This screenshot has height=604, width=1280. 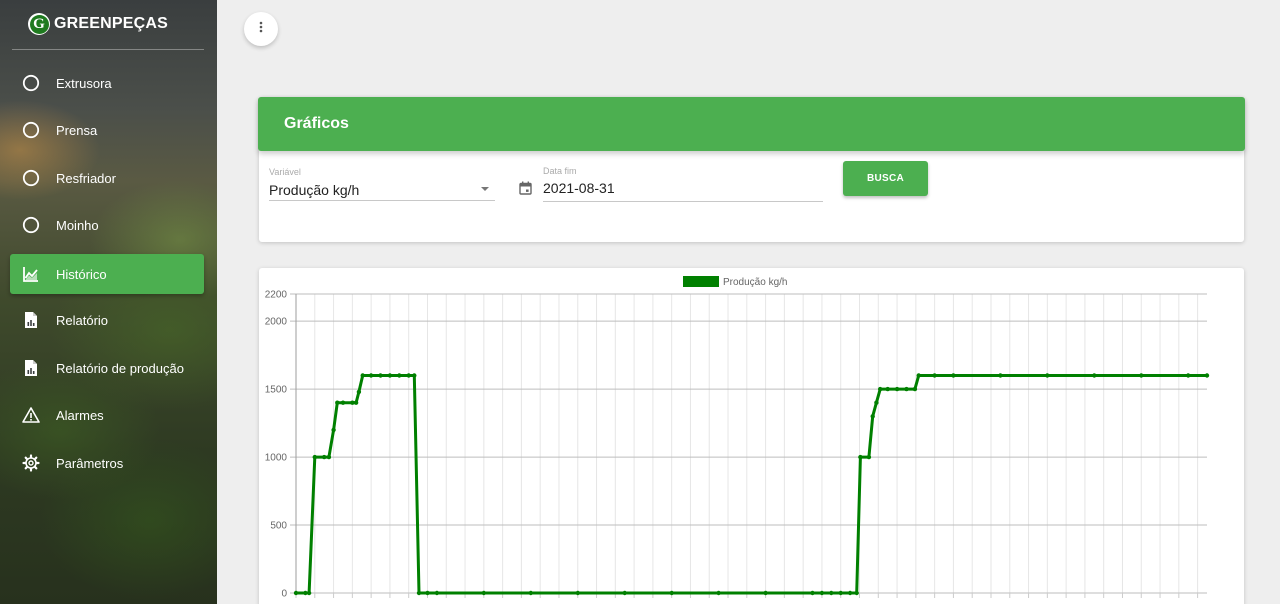 I want to click on chart-legend: Produção kg/h, so click(x=735, y=282).